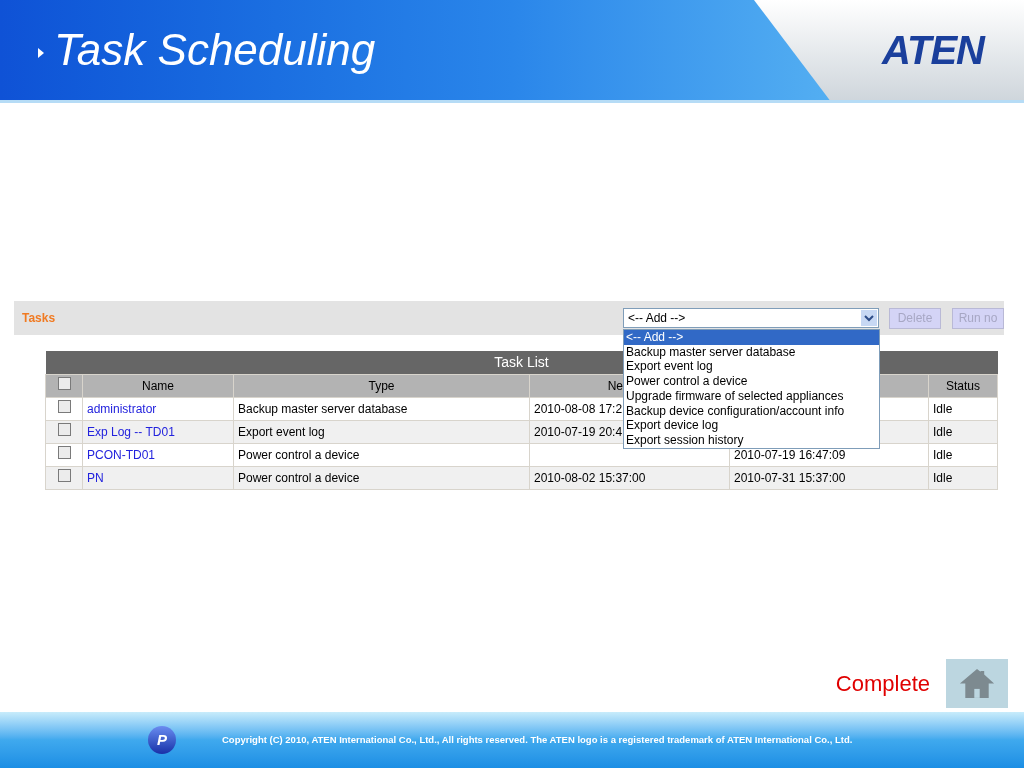  Describe the element at coordinates (751, 396) in the screenshot. I see `dropdown-option: Upgrade firmware of selected appliances` at that location.